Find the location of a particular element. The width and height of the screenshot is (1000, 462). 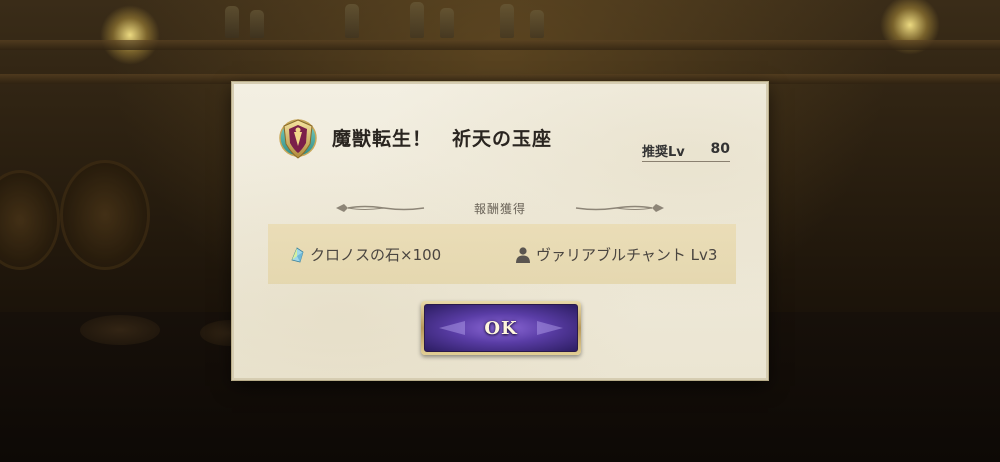

shelf is located at coordinates (500, 45).